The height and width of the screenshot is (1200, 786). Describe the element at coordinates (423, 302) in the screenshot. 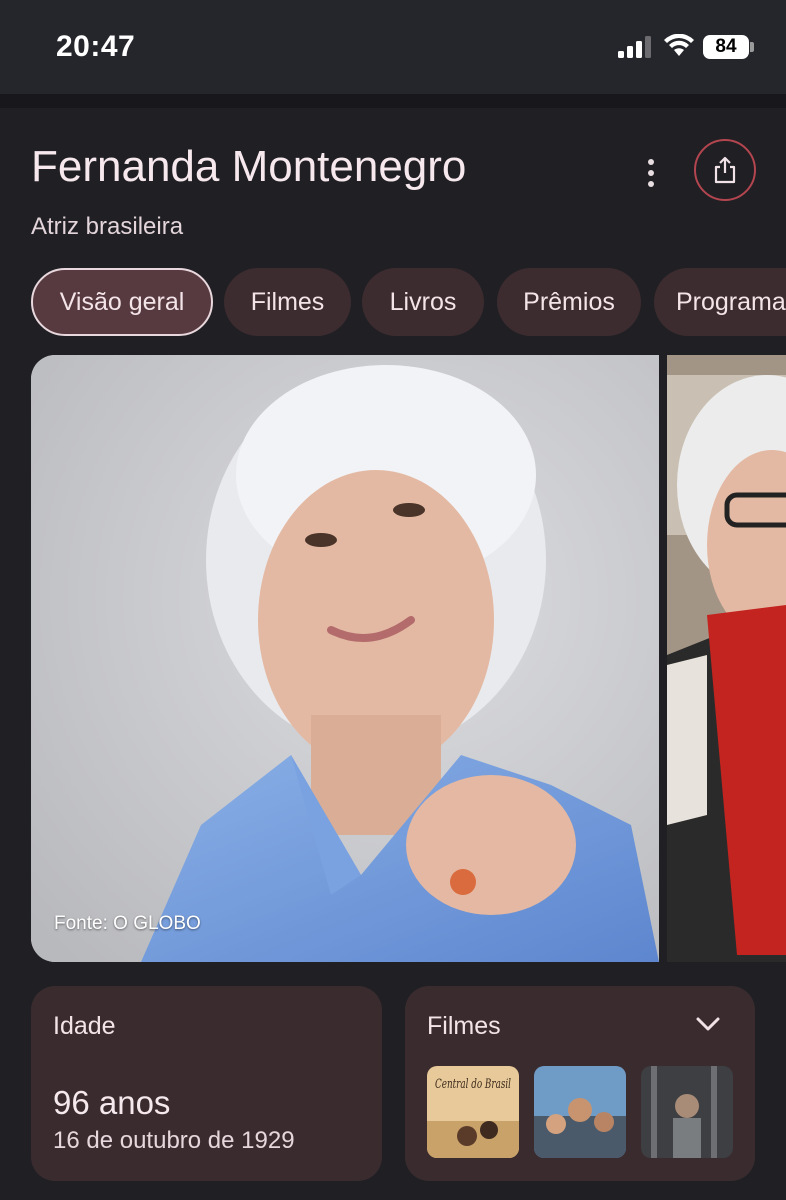

I see `tab-books: Livros` at that location.